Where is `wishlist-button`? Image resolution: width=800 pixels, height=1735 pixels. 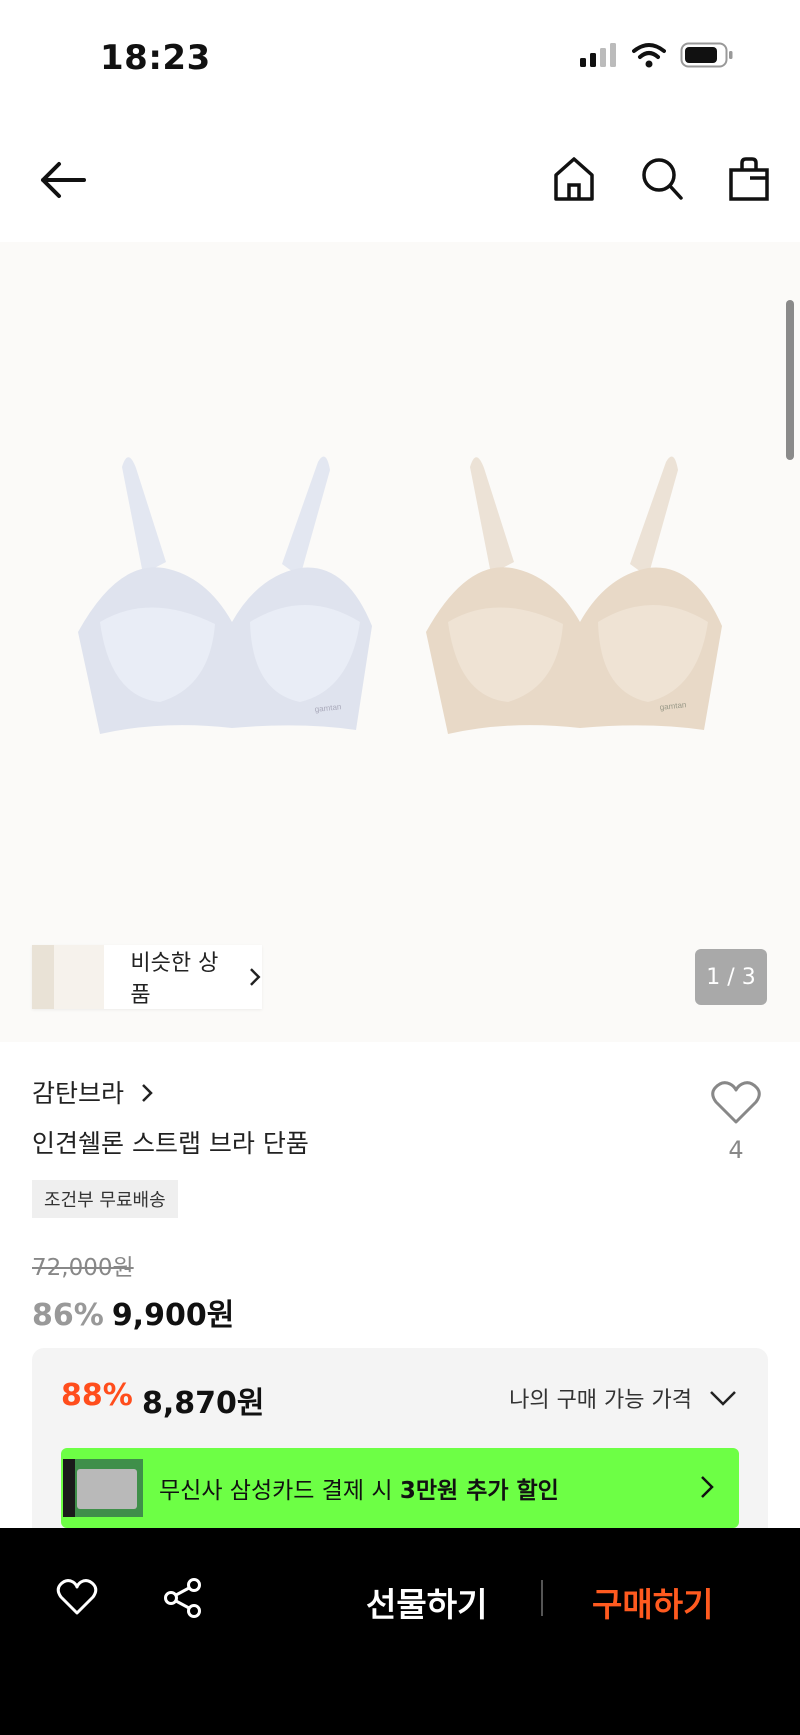
wishlist-button is located at coordinates (77, 1599).